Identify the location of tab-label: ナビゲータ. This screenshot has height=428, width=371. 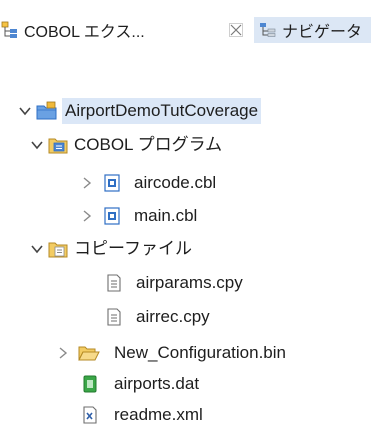
(322, 32).